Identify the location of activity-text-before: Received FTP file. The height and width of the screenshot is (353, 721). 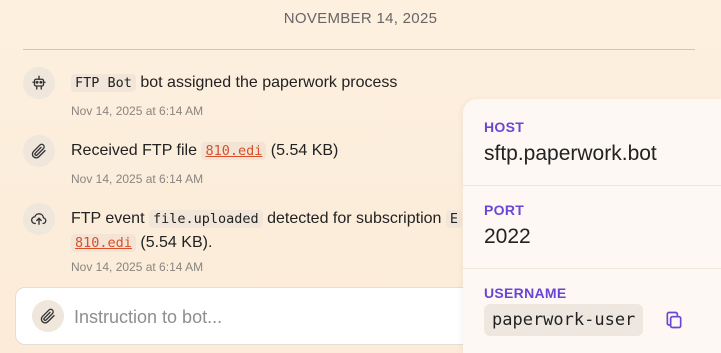
(134, 150).